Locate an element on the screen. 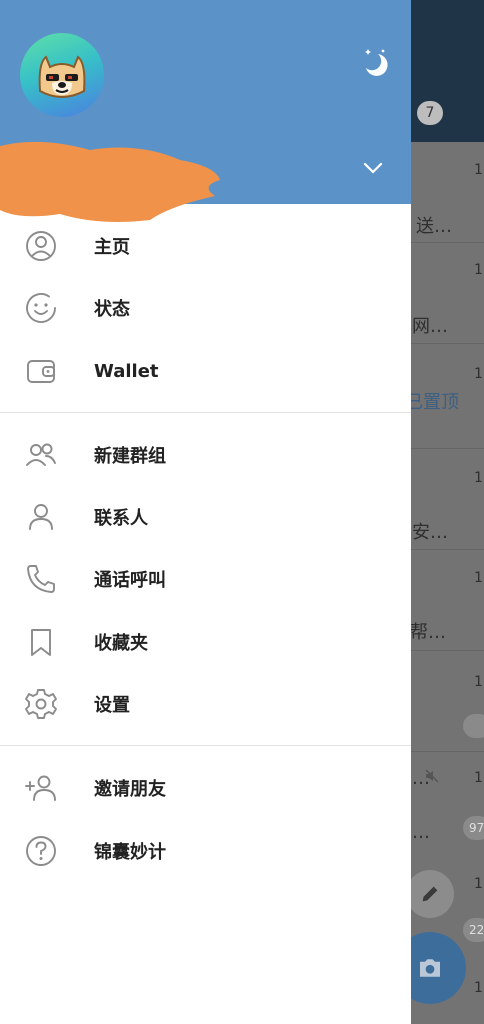 The image size is (484, 1024). unread-badge: 97 is located at coordinates (473, 828).